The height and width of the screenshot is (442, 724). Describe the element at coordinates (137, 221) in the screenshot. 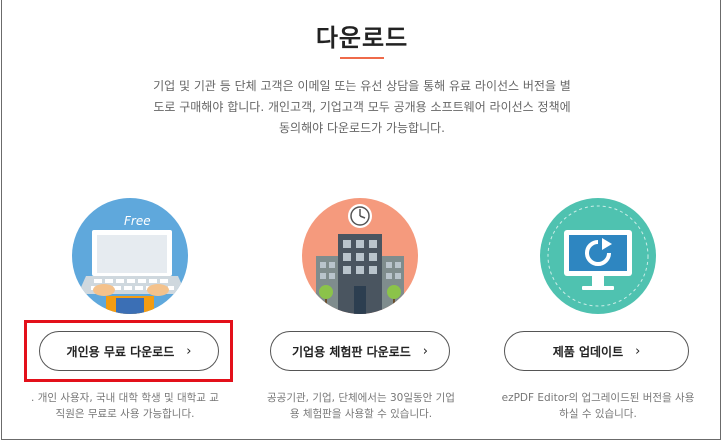

I see `free-badge: Free` at that location.